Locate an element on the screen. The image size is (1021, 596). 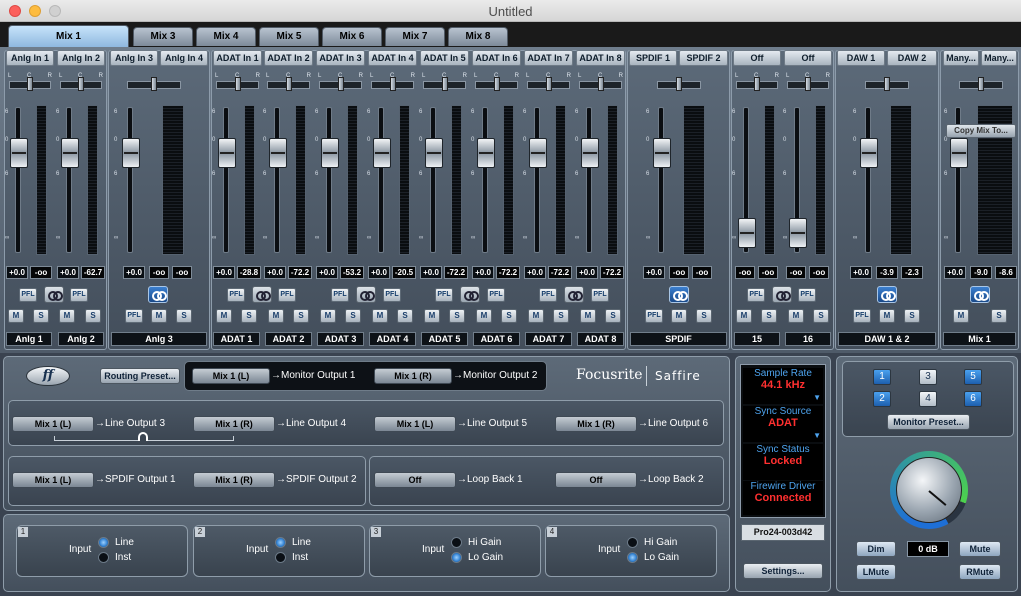
channel-label: SPDIF 1 is located at coordinates (653, 58).